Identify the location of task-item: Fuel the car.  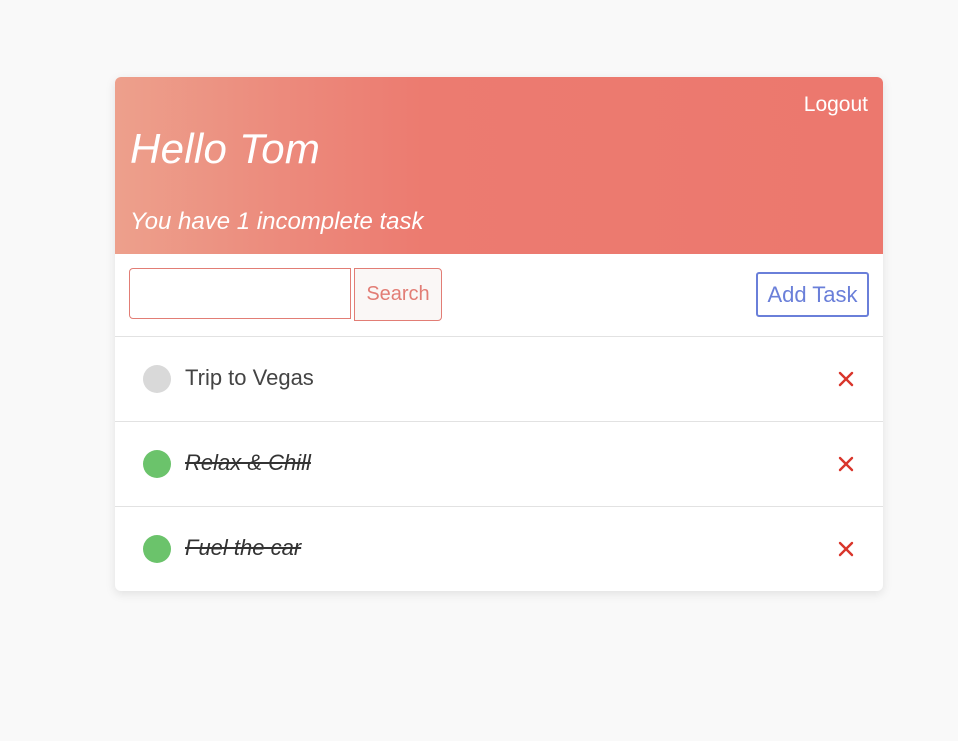
(499, 549).